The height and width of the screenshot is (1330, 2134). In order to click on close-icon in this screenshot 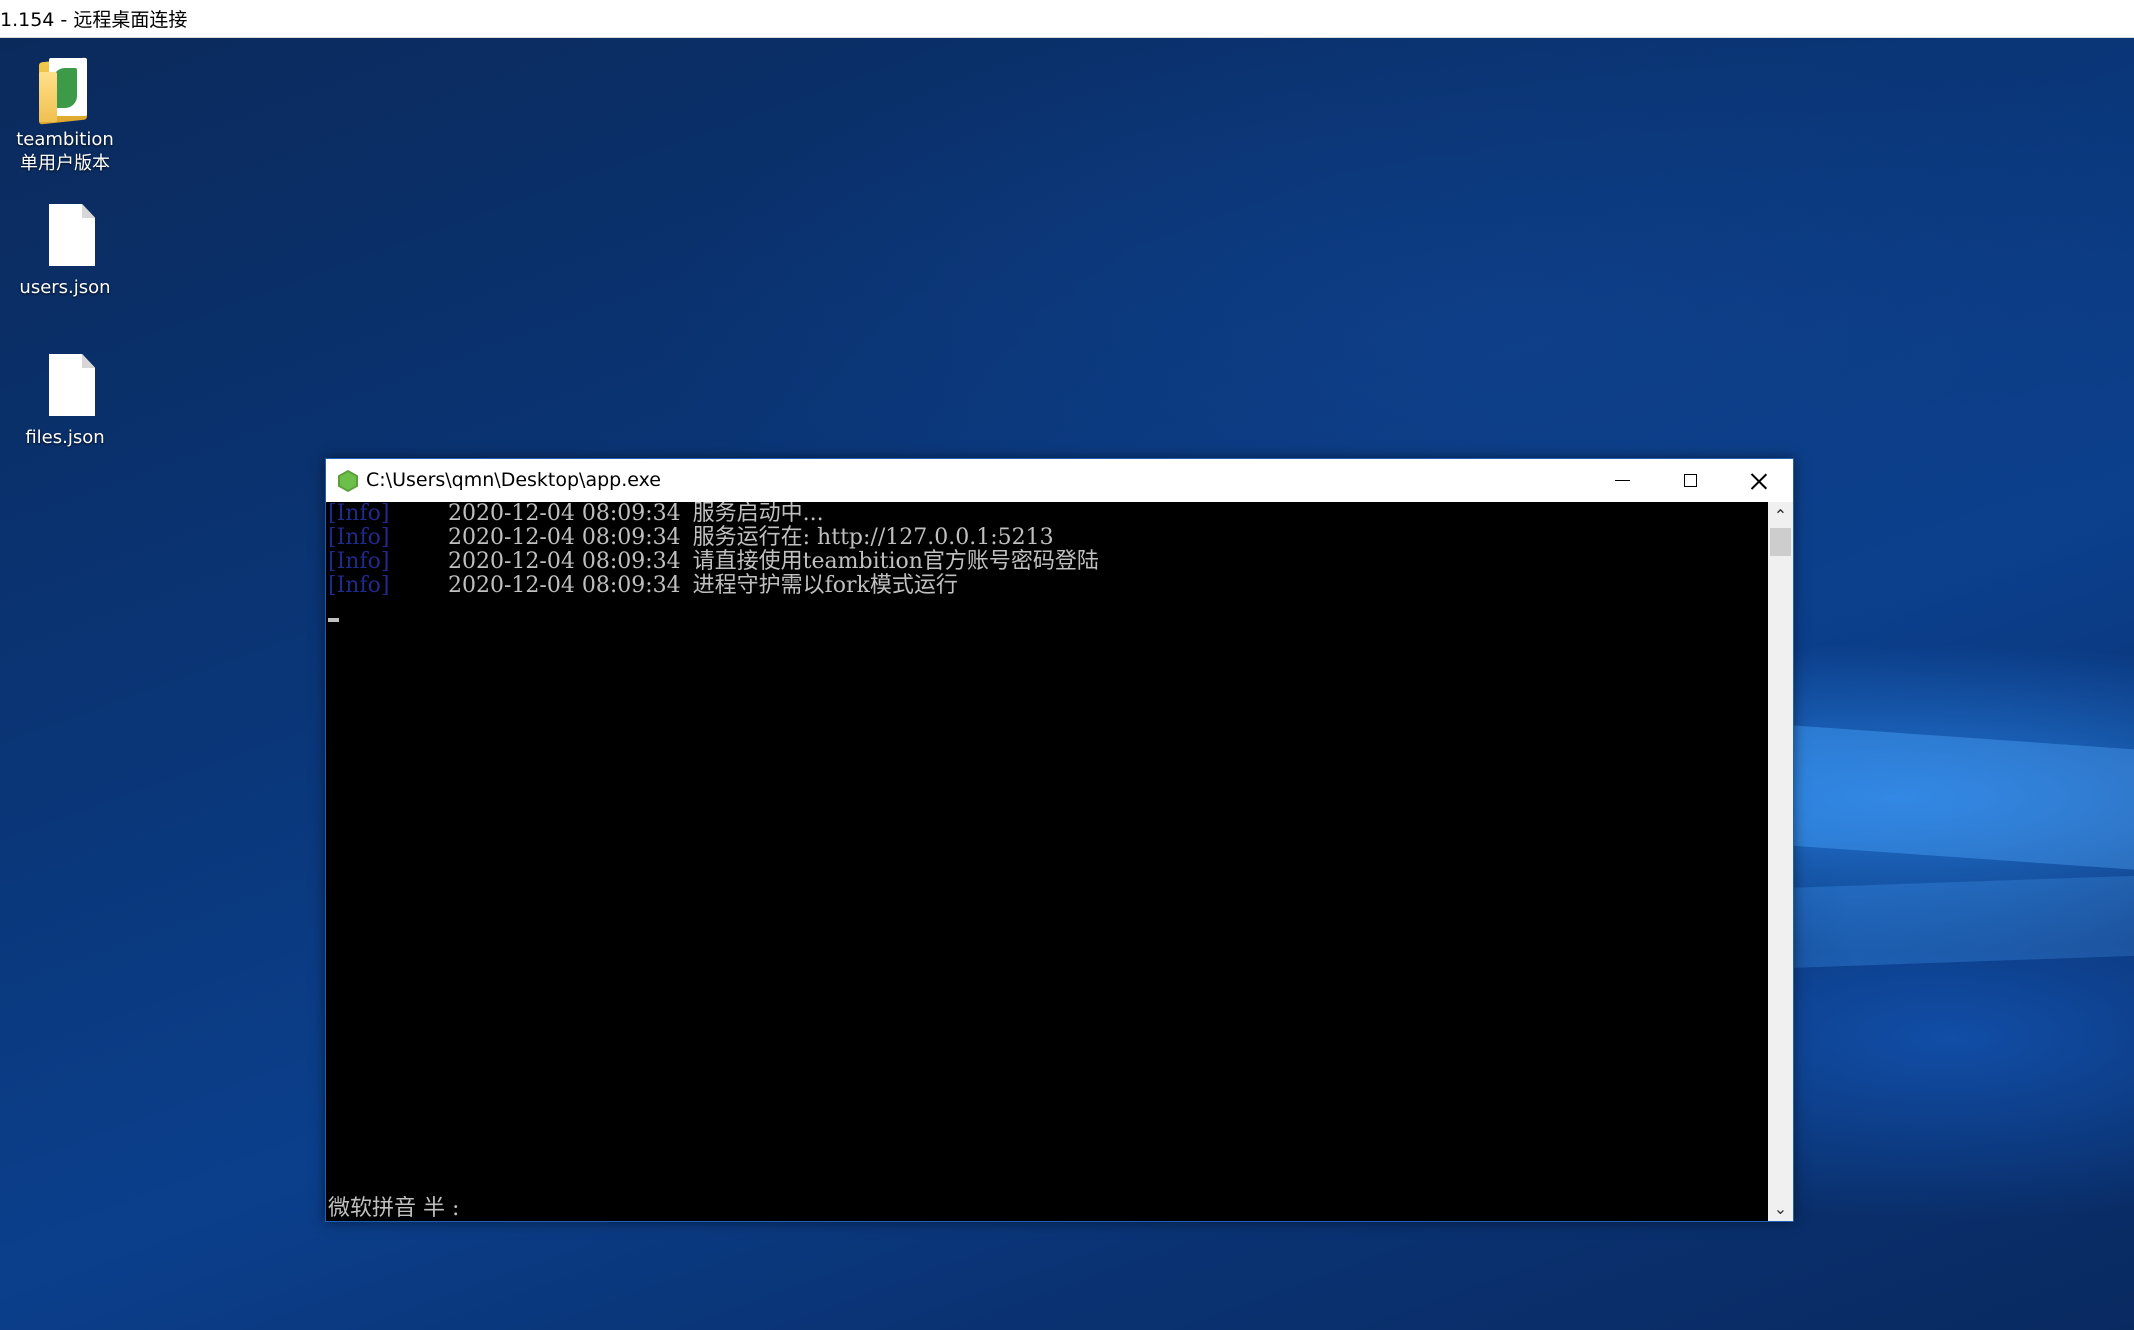, I will do `click(1759, 481)`.